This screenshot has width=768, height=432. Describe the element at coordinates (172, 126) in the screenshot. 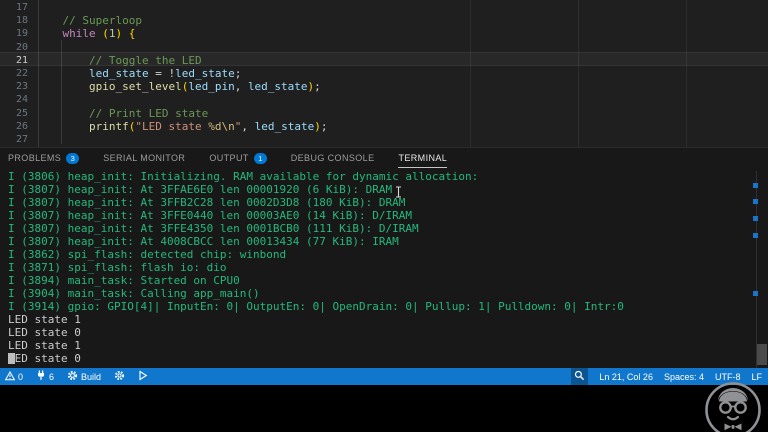

I see `code-token: "LED state` at that location.